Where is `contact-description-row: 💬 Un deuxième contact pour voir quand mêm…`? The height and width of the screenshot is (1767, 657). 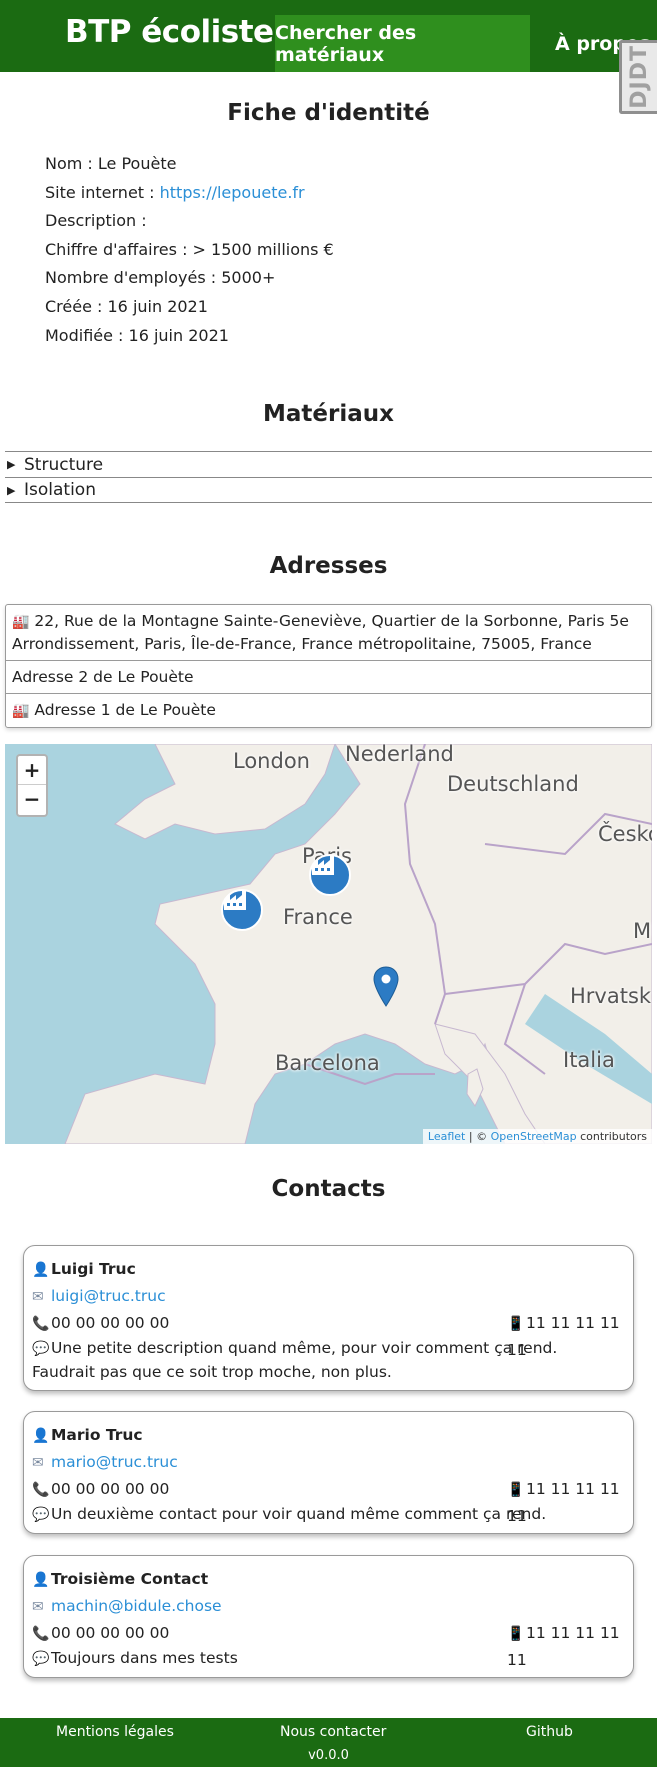 contact-description-row: 💬 Un deuxième contact pour voir quand mêm… is located at coordinates (328, 1515).